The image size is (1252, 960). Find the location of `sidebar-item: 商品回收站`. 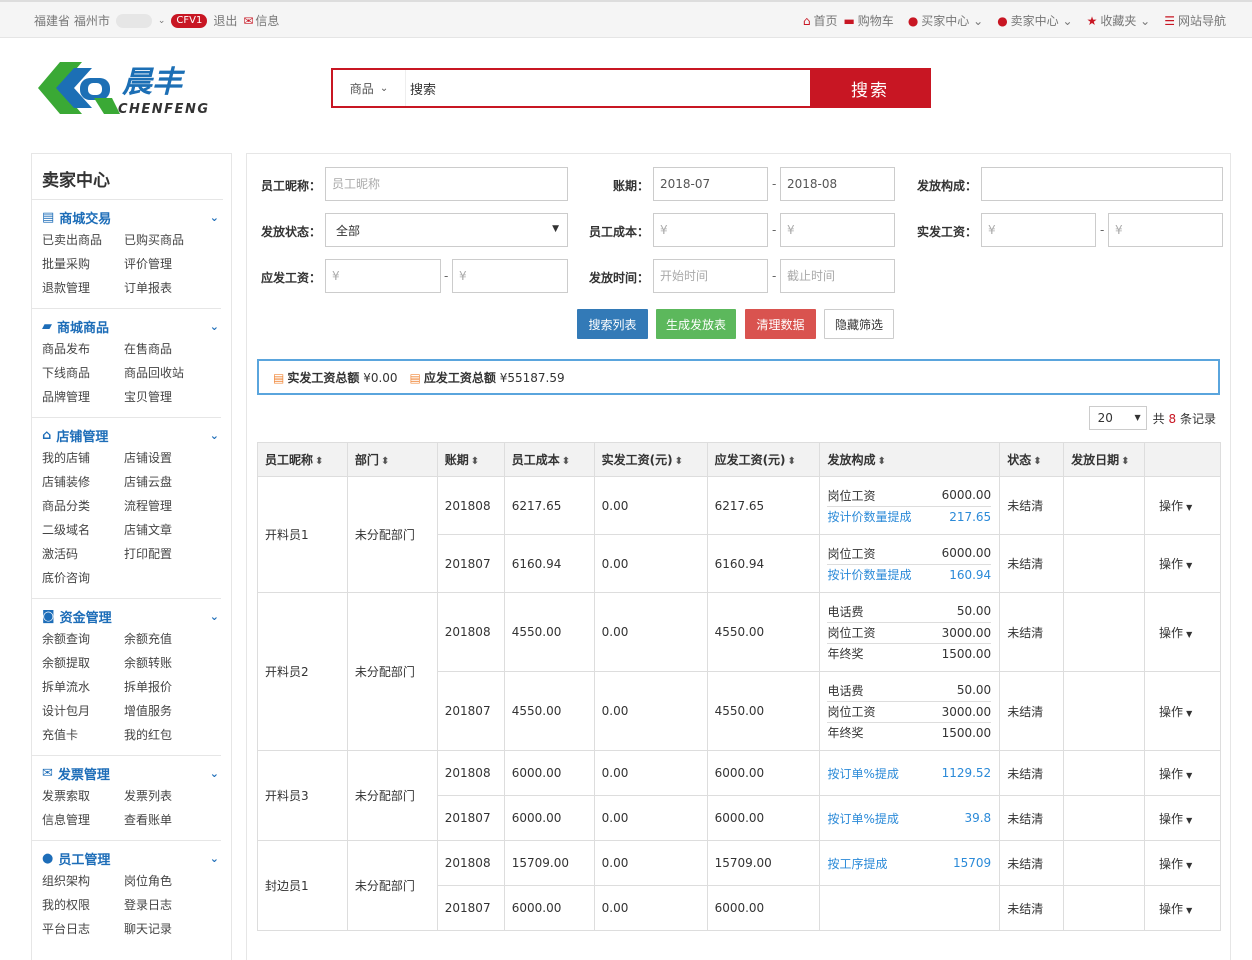

sidebar-item: 商品回收站 is located at coordinates (165, 373).